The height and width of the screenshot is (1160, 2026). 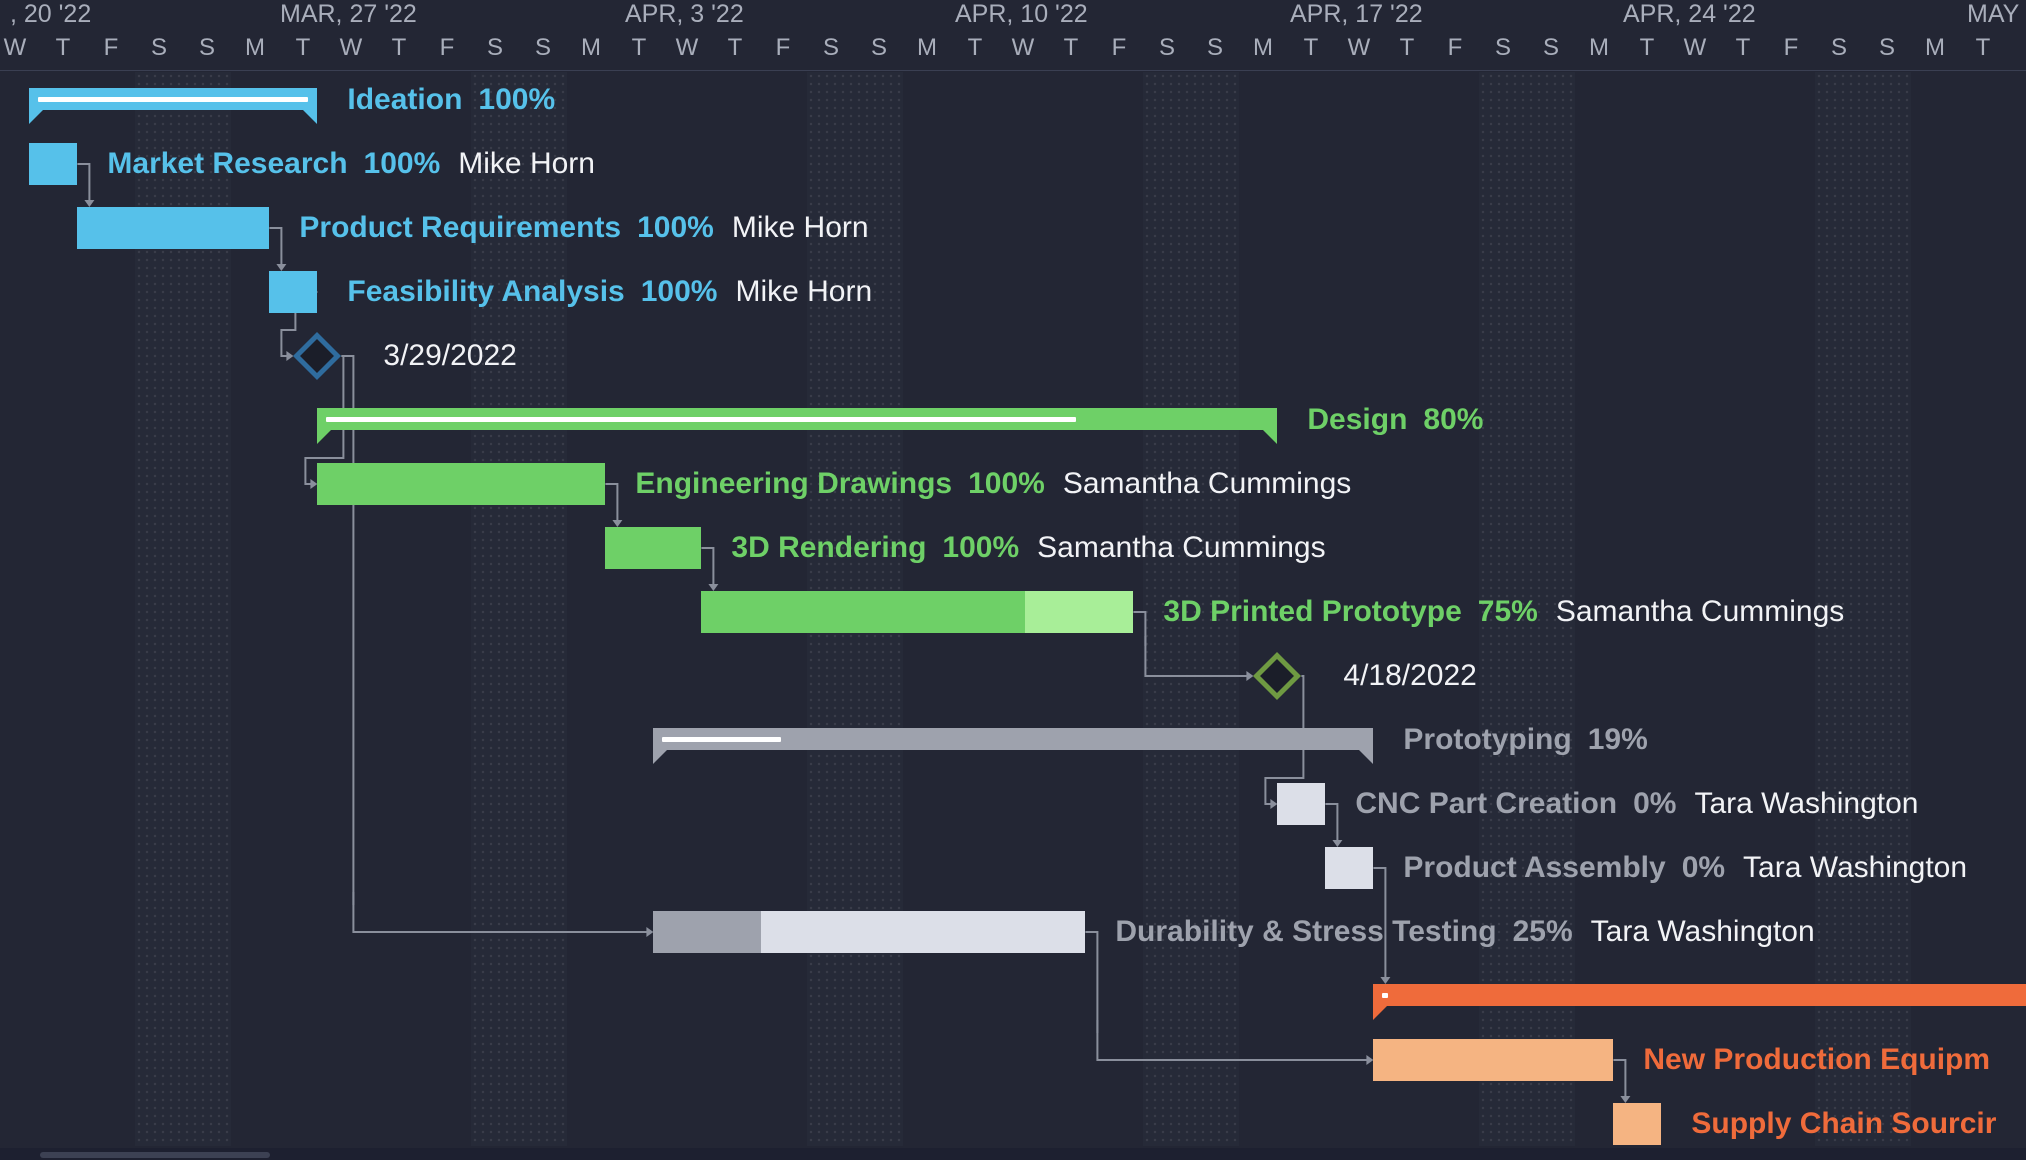 I want to click on task-percent: 75%, so click(x=1507, y=611).